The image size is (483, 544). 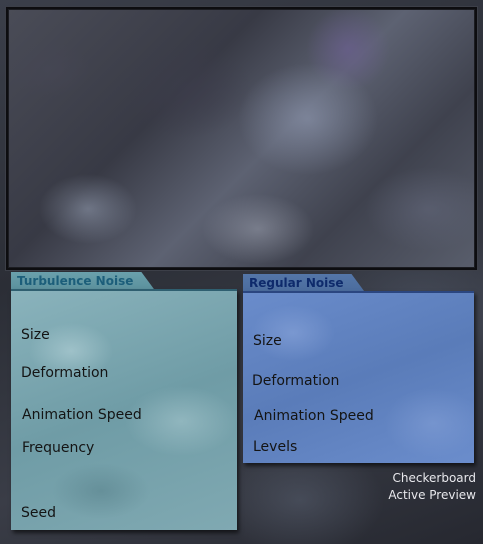 I want to click on turbulence-size-label: Size, so click(x=35, y=335).